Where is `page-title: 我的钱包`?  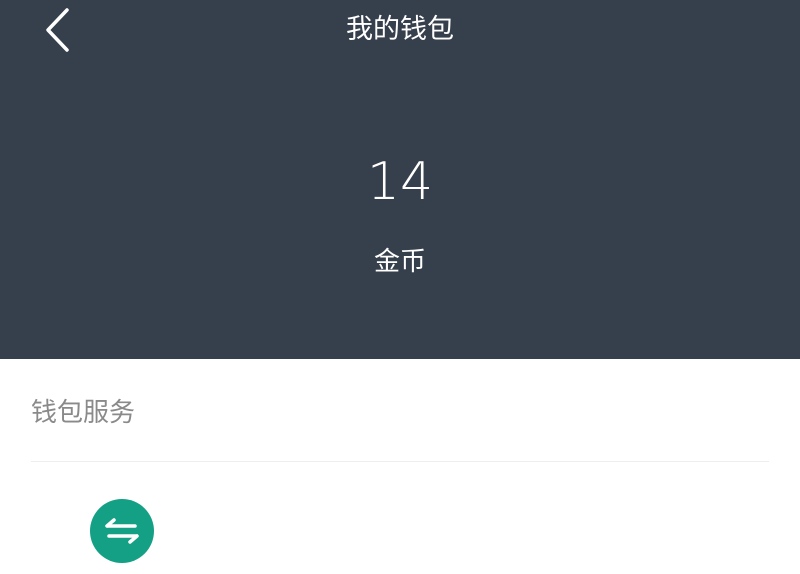
page-title: 我的钱包 is located at coordinates (400, 29).